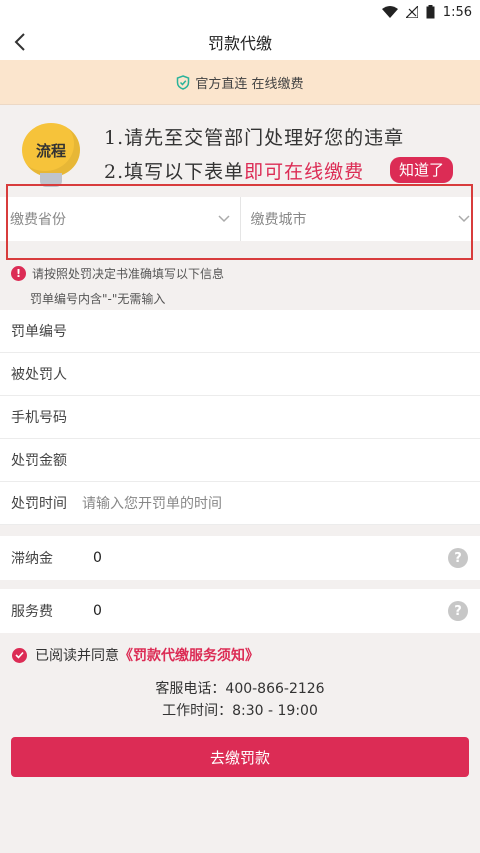 This screenshot has width=480, height=853. I want to click on dismiss-button: 知道了, so click(422, 170).